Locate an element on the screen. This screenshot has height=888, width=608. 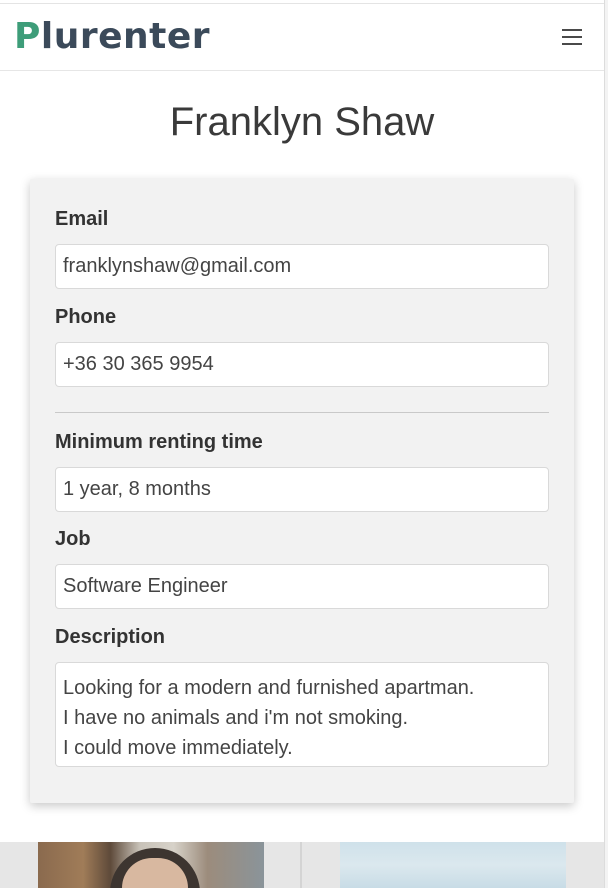
description-label: Description is located at coordinates (110, 637).